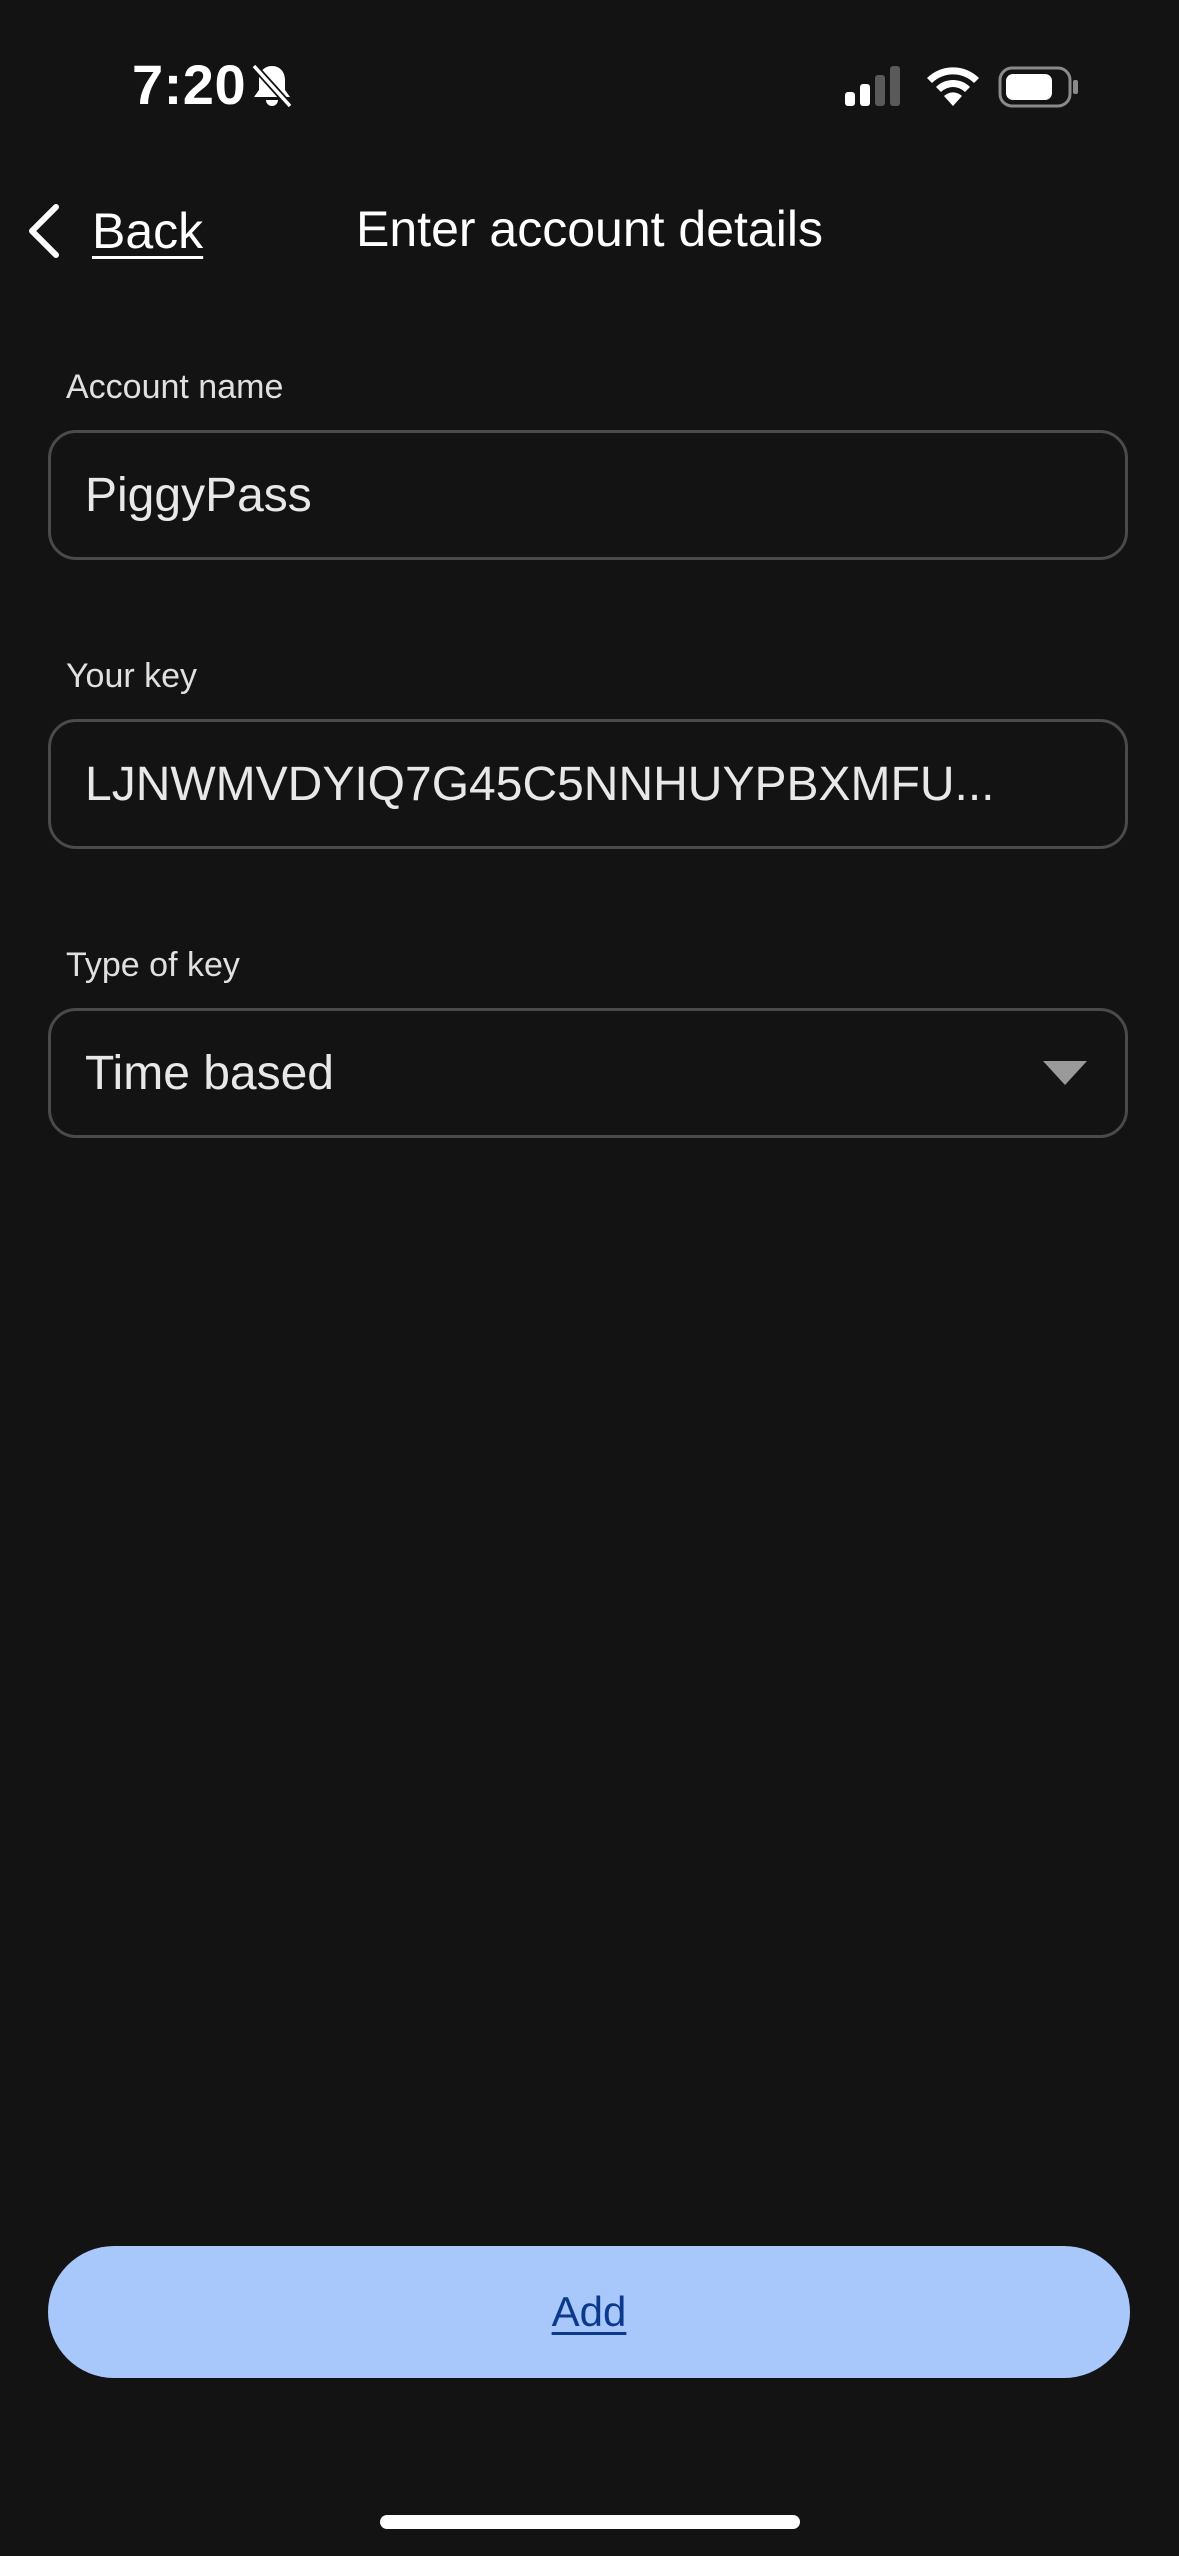 The height and width of the screenshot is (2556, 1179). I want to click on cellular-signal-icon, so click(872, 86).